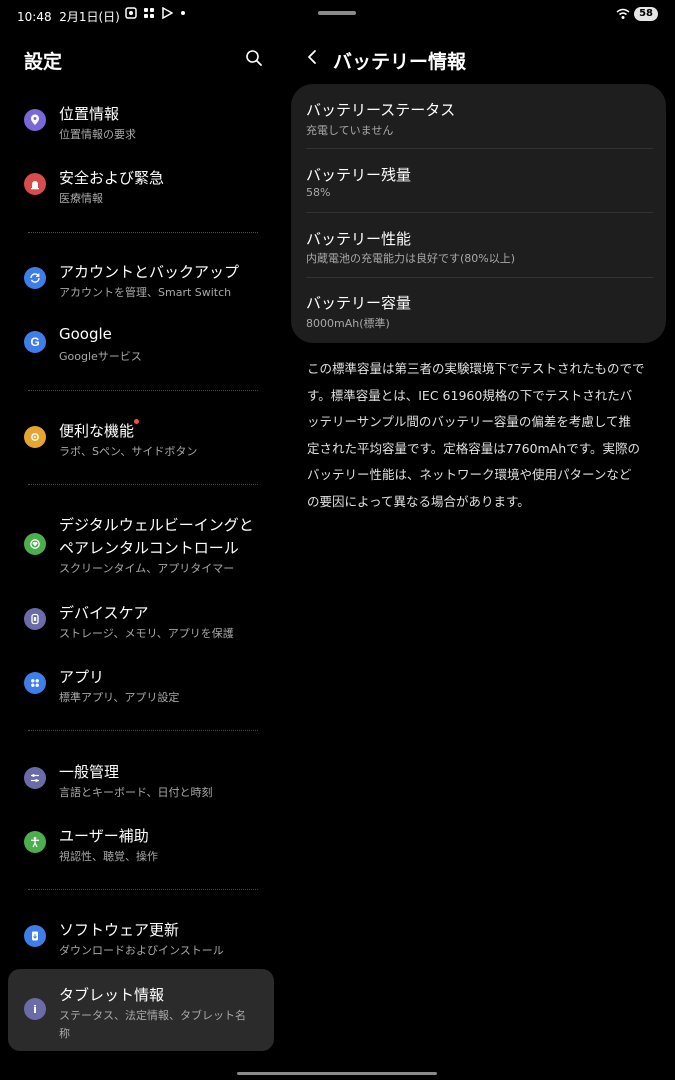 This screenshot has width=675, height=1080. I want to click on menu-item-title-line2: ペアレンタルコントロール, so click(149, 548).